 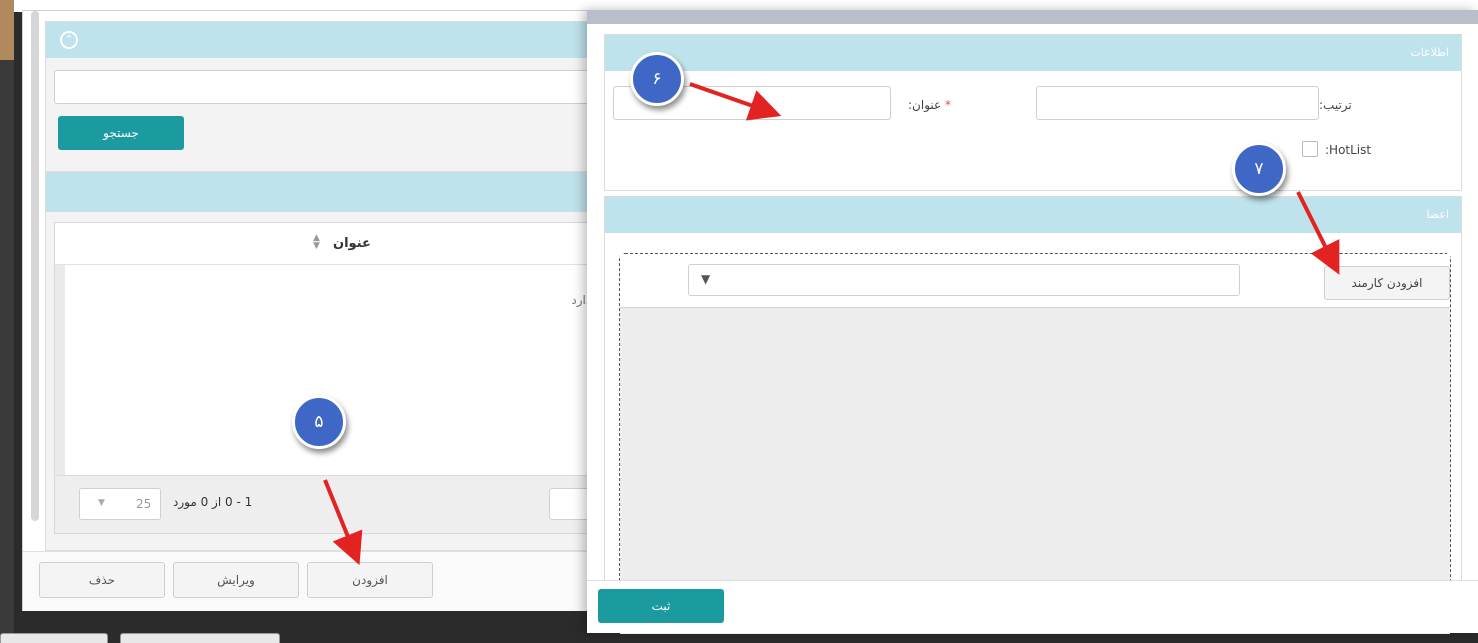 What do you see at coordinates (330, 87) in the screenshot?
I see `search-input` at bounding box center [330, 87].